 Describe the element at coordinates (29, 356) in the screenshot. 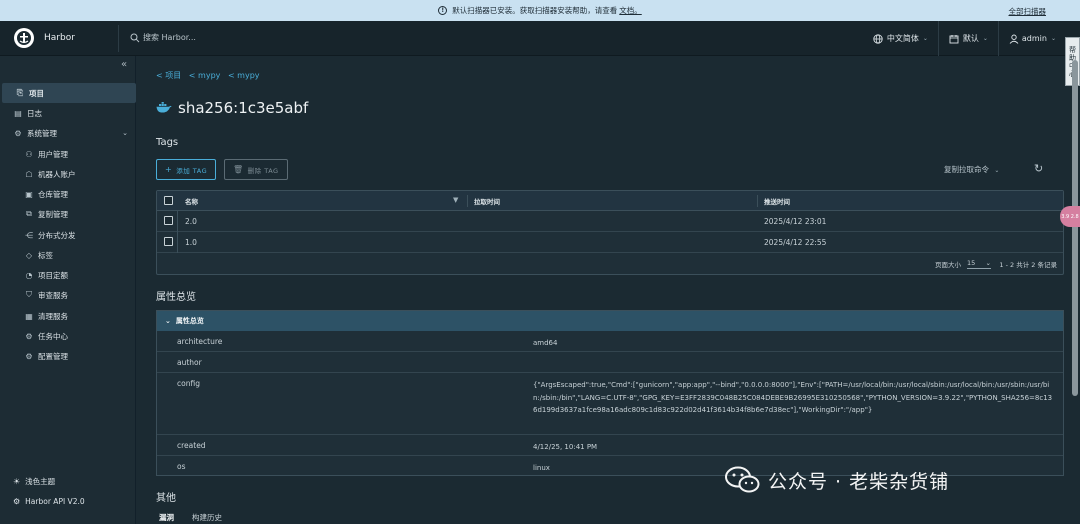

I see `config-icon: ⚙` at that location.